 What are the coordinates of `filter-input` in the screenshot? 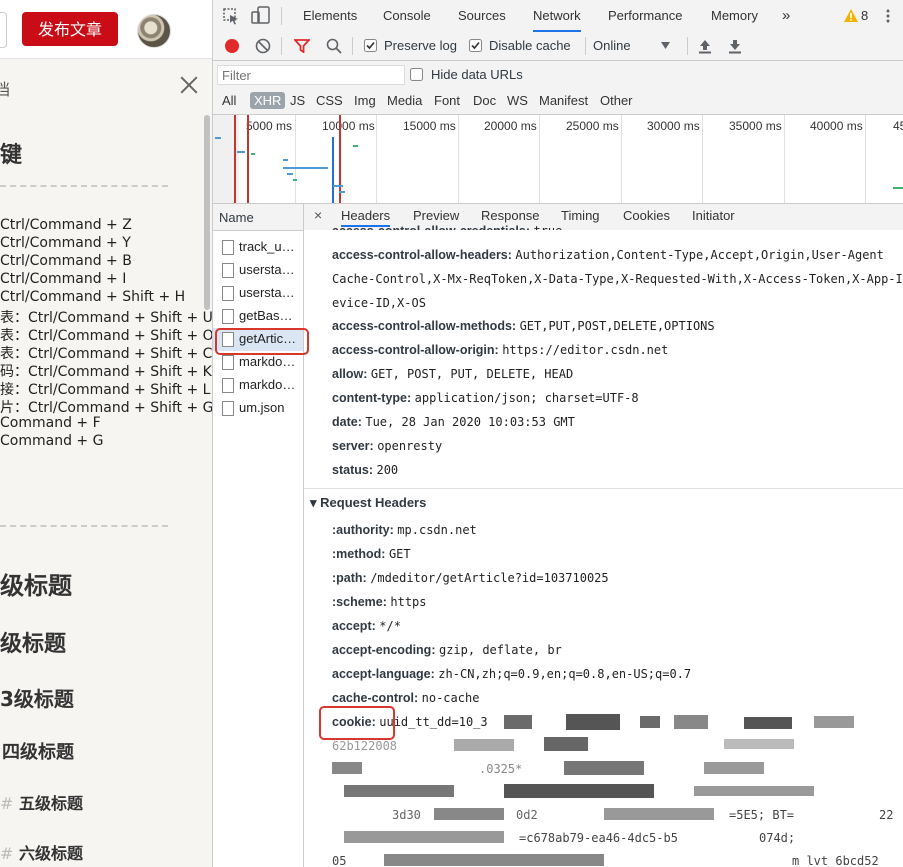 It's located at (311, 75).